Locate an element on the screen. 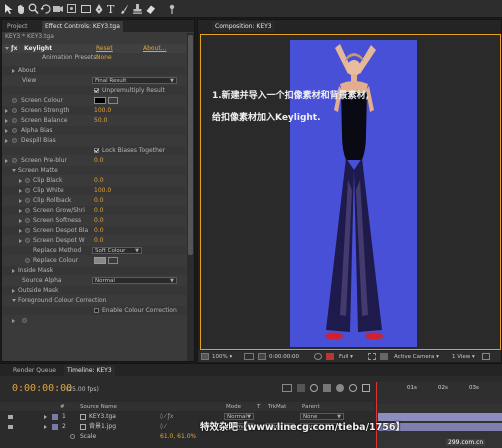 The height and width of the screenshot is (448, 502). selection-tool-icon is located at coordinates (9, 9).